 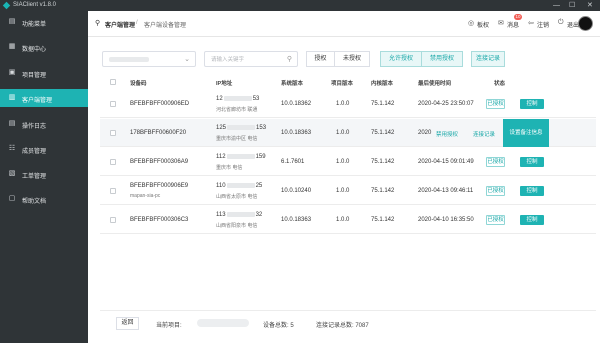 I want to click on column-header-project-version: 项目版本, so click(x=342, y=84).